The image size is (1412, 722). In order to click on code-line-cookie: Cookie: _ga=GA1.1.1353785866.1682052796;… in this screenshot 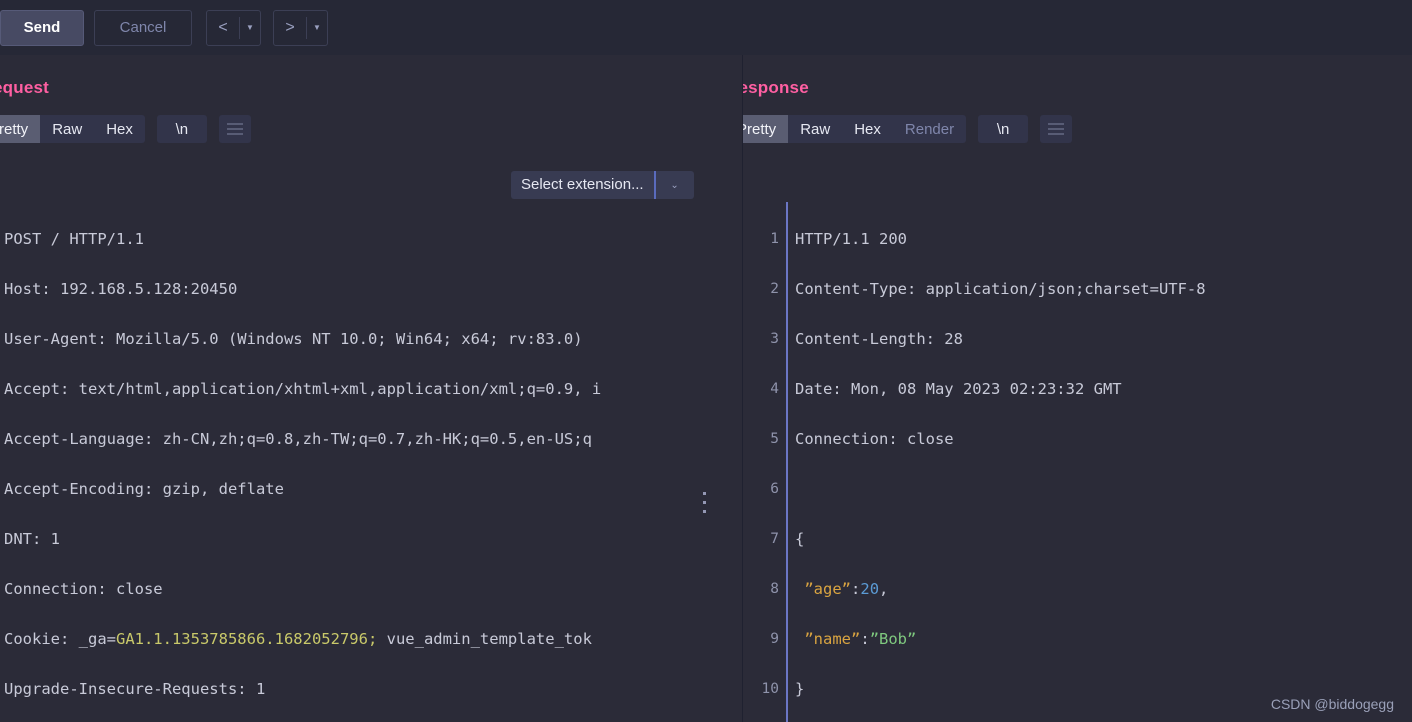, I will do `click(373, 639)`.